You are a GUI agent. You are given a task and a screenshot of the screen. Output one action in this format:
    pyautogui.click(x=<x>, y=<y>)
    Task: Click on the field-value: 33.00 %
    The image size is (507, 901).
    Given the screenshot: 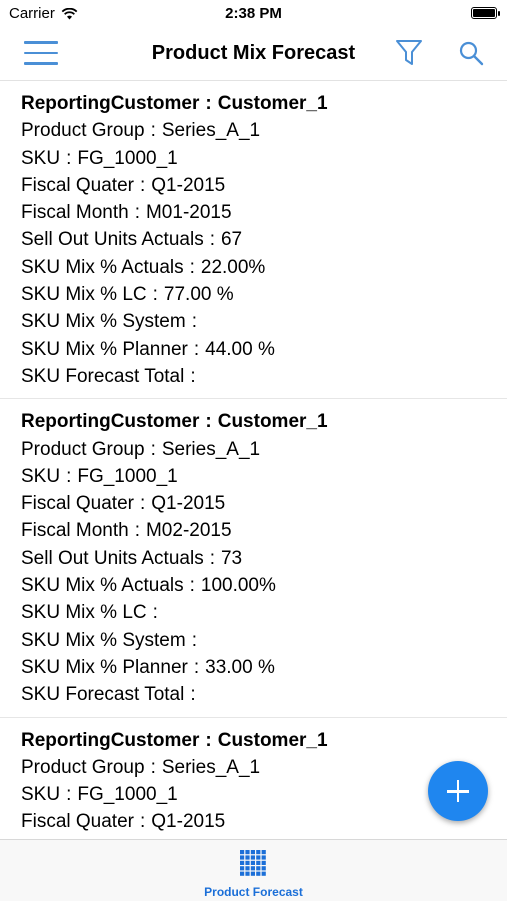 What is the action you would take?
    pyautogui.click(x=240, y=667)
    